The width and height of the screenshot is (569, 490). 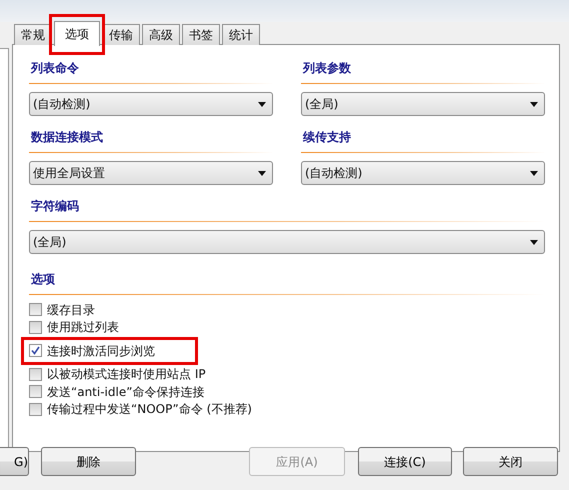 What do you see at coordinates (14, 461) in the screenshot?
I see `button: G)` at bounding box center [14, 461].